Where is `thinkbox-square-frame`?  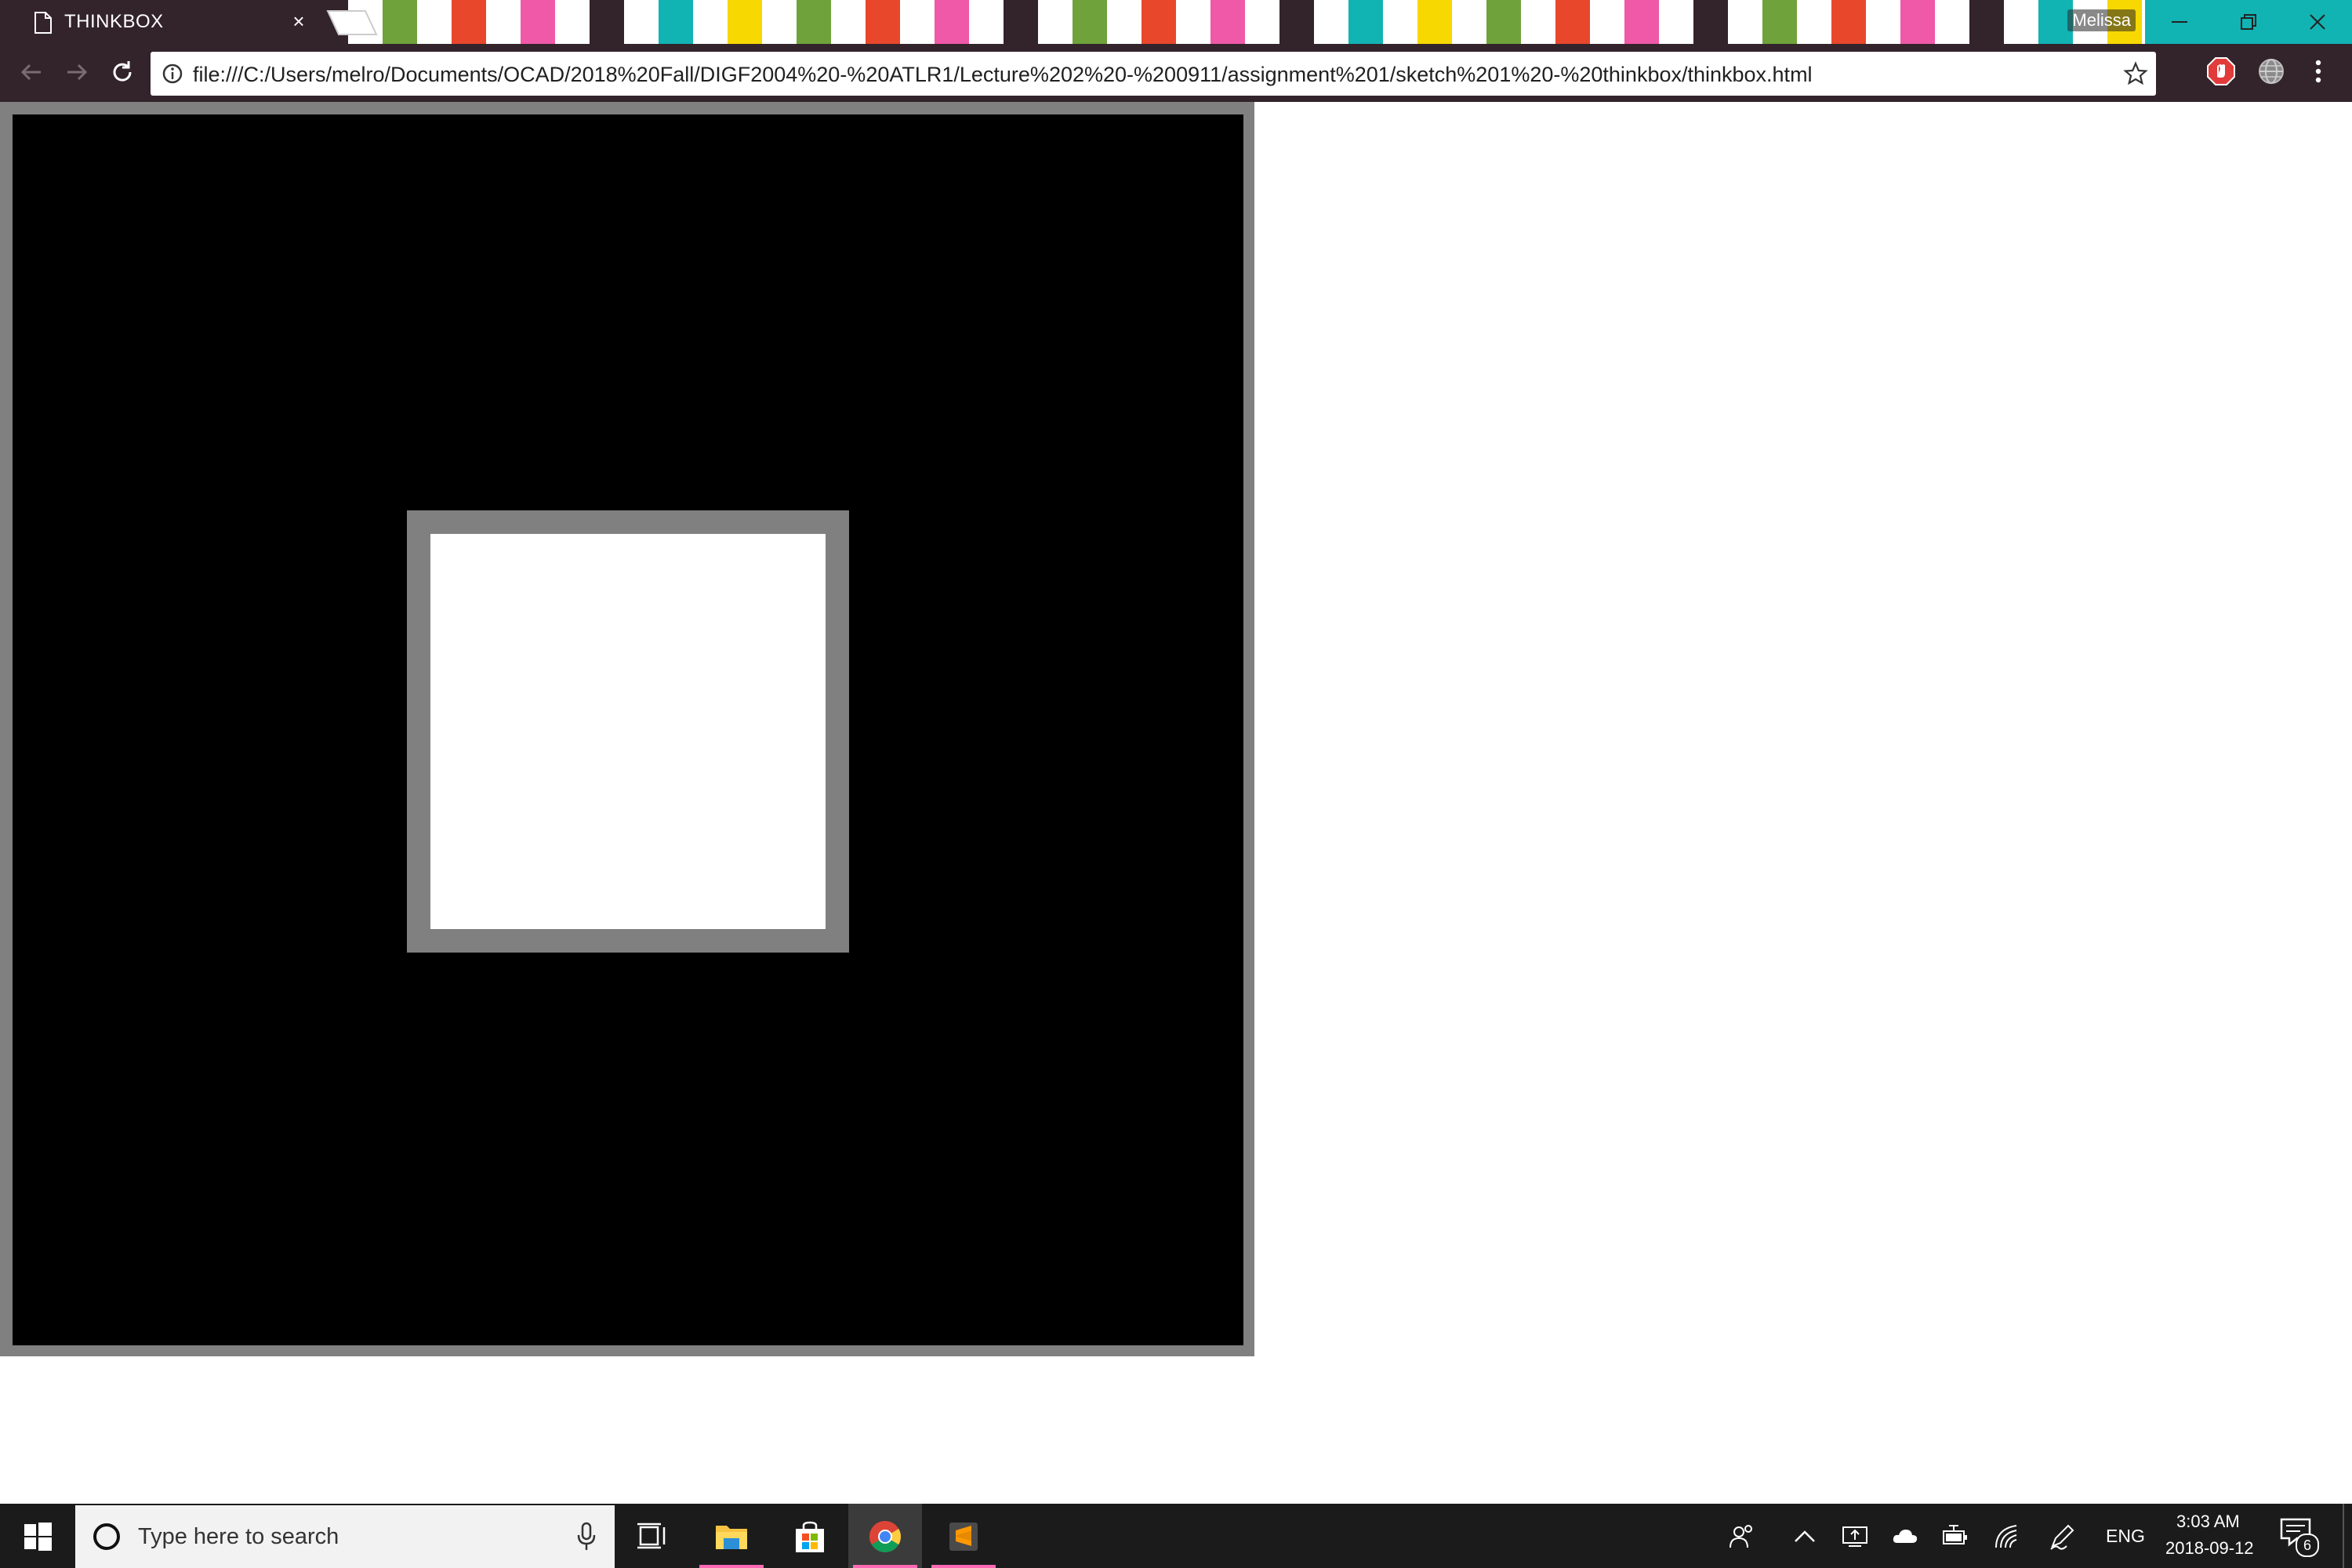 thinkbox-square-frame is located at coordinates (628, 731).